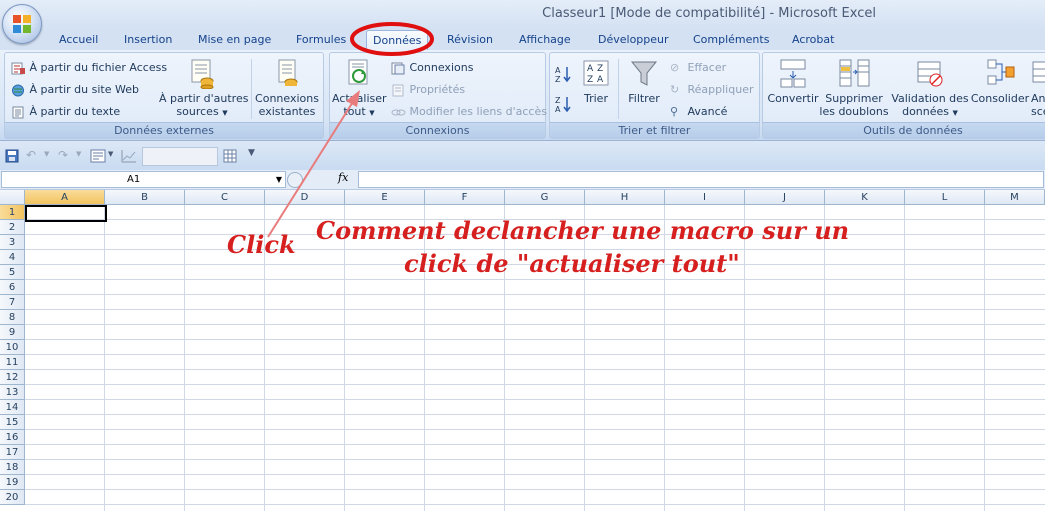 Image resolution: width=1045 pixels, height=511 pixels. Describe the element at coordinates (625, 197) in the screenshot. I see `column-header: H` at that location.